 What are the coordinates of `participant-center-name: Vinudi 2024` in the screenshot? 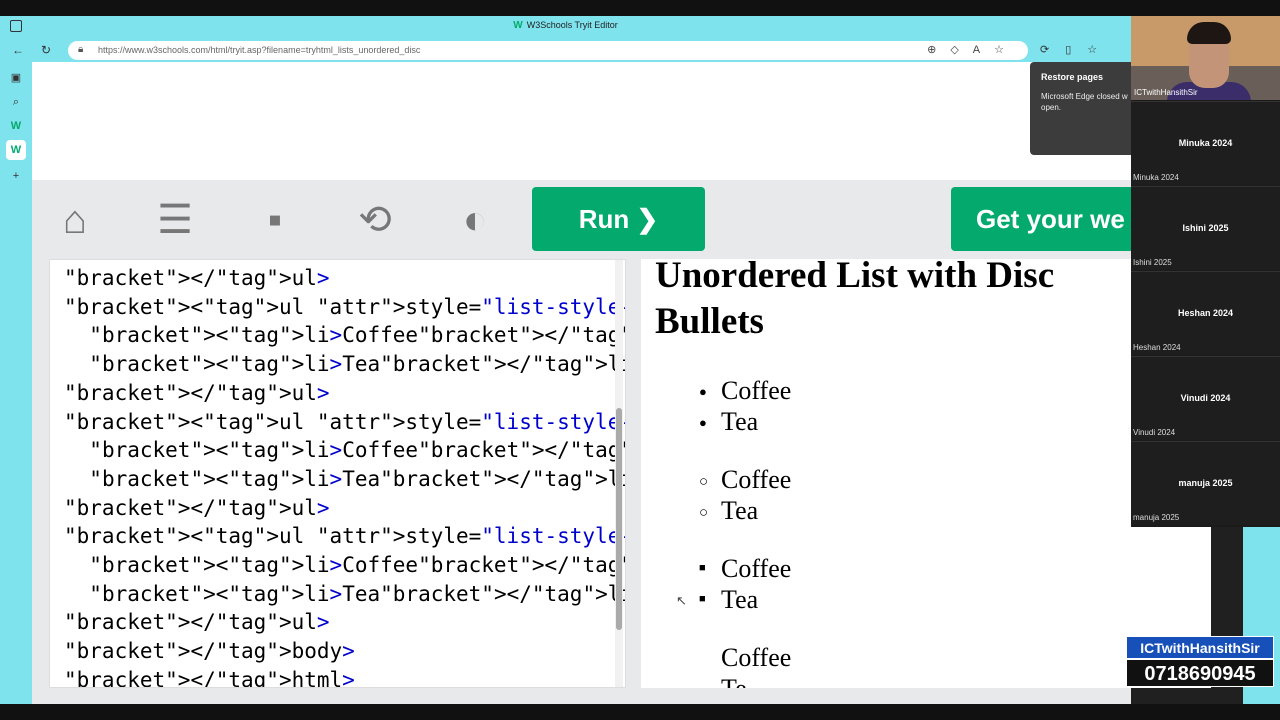 It's located at (1205, 398).